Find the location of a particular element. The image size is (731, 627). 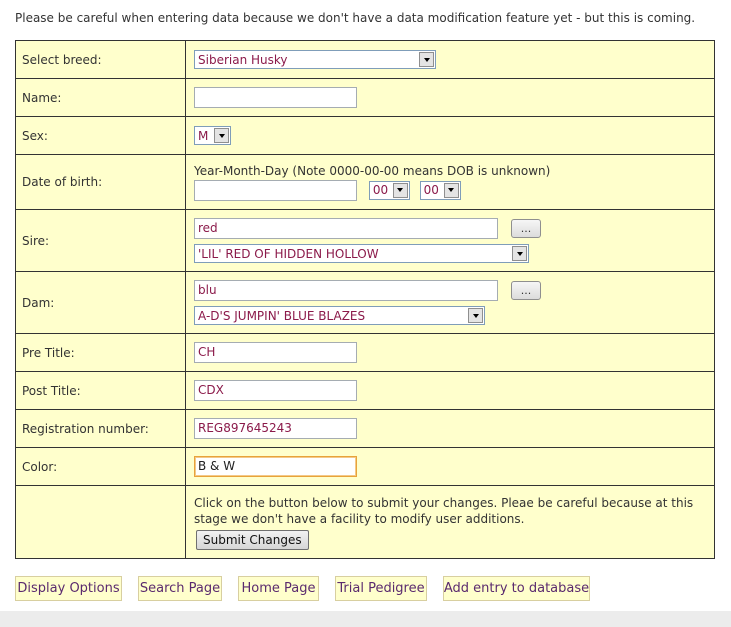

dob-day-select: 00 is located at coordinates (440, 190).